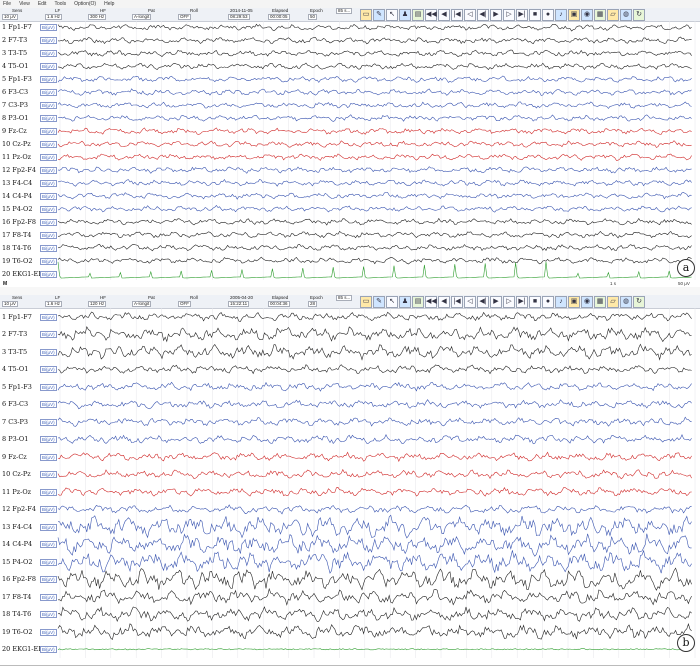 This screenshot has width=700, height=666. I want to click on sens-select: 10 μV, so click(10, 17).